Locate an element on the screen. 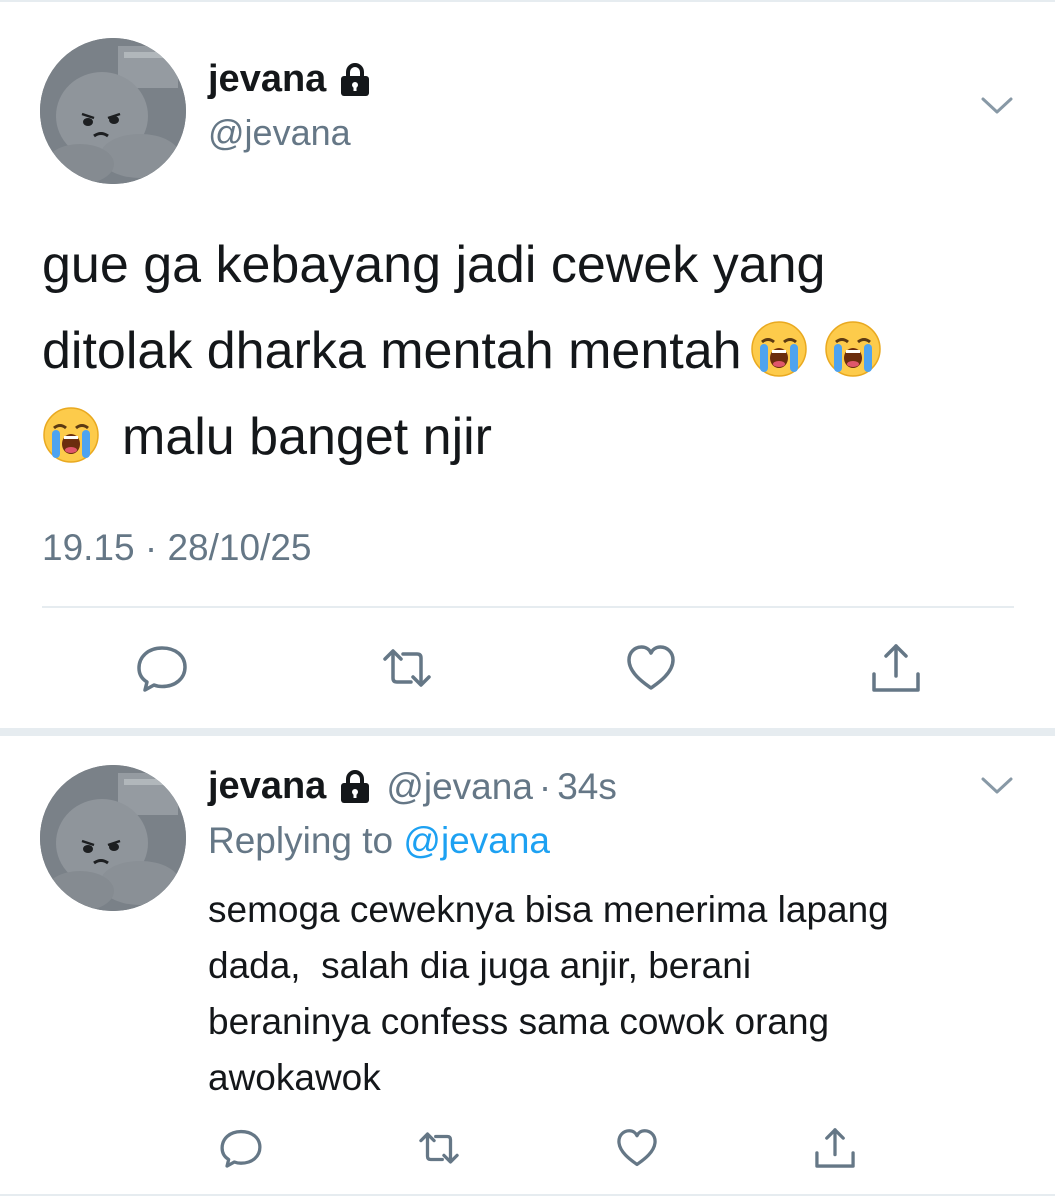 Image resolution: width=1055 pixels, height=1200 pixels. reply-text-line: awokawok is located at coordinates (294, 1077).